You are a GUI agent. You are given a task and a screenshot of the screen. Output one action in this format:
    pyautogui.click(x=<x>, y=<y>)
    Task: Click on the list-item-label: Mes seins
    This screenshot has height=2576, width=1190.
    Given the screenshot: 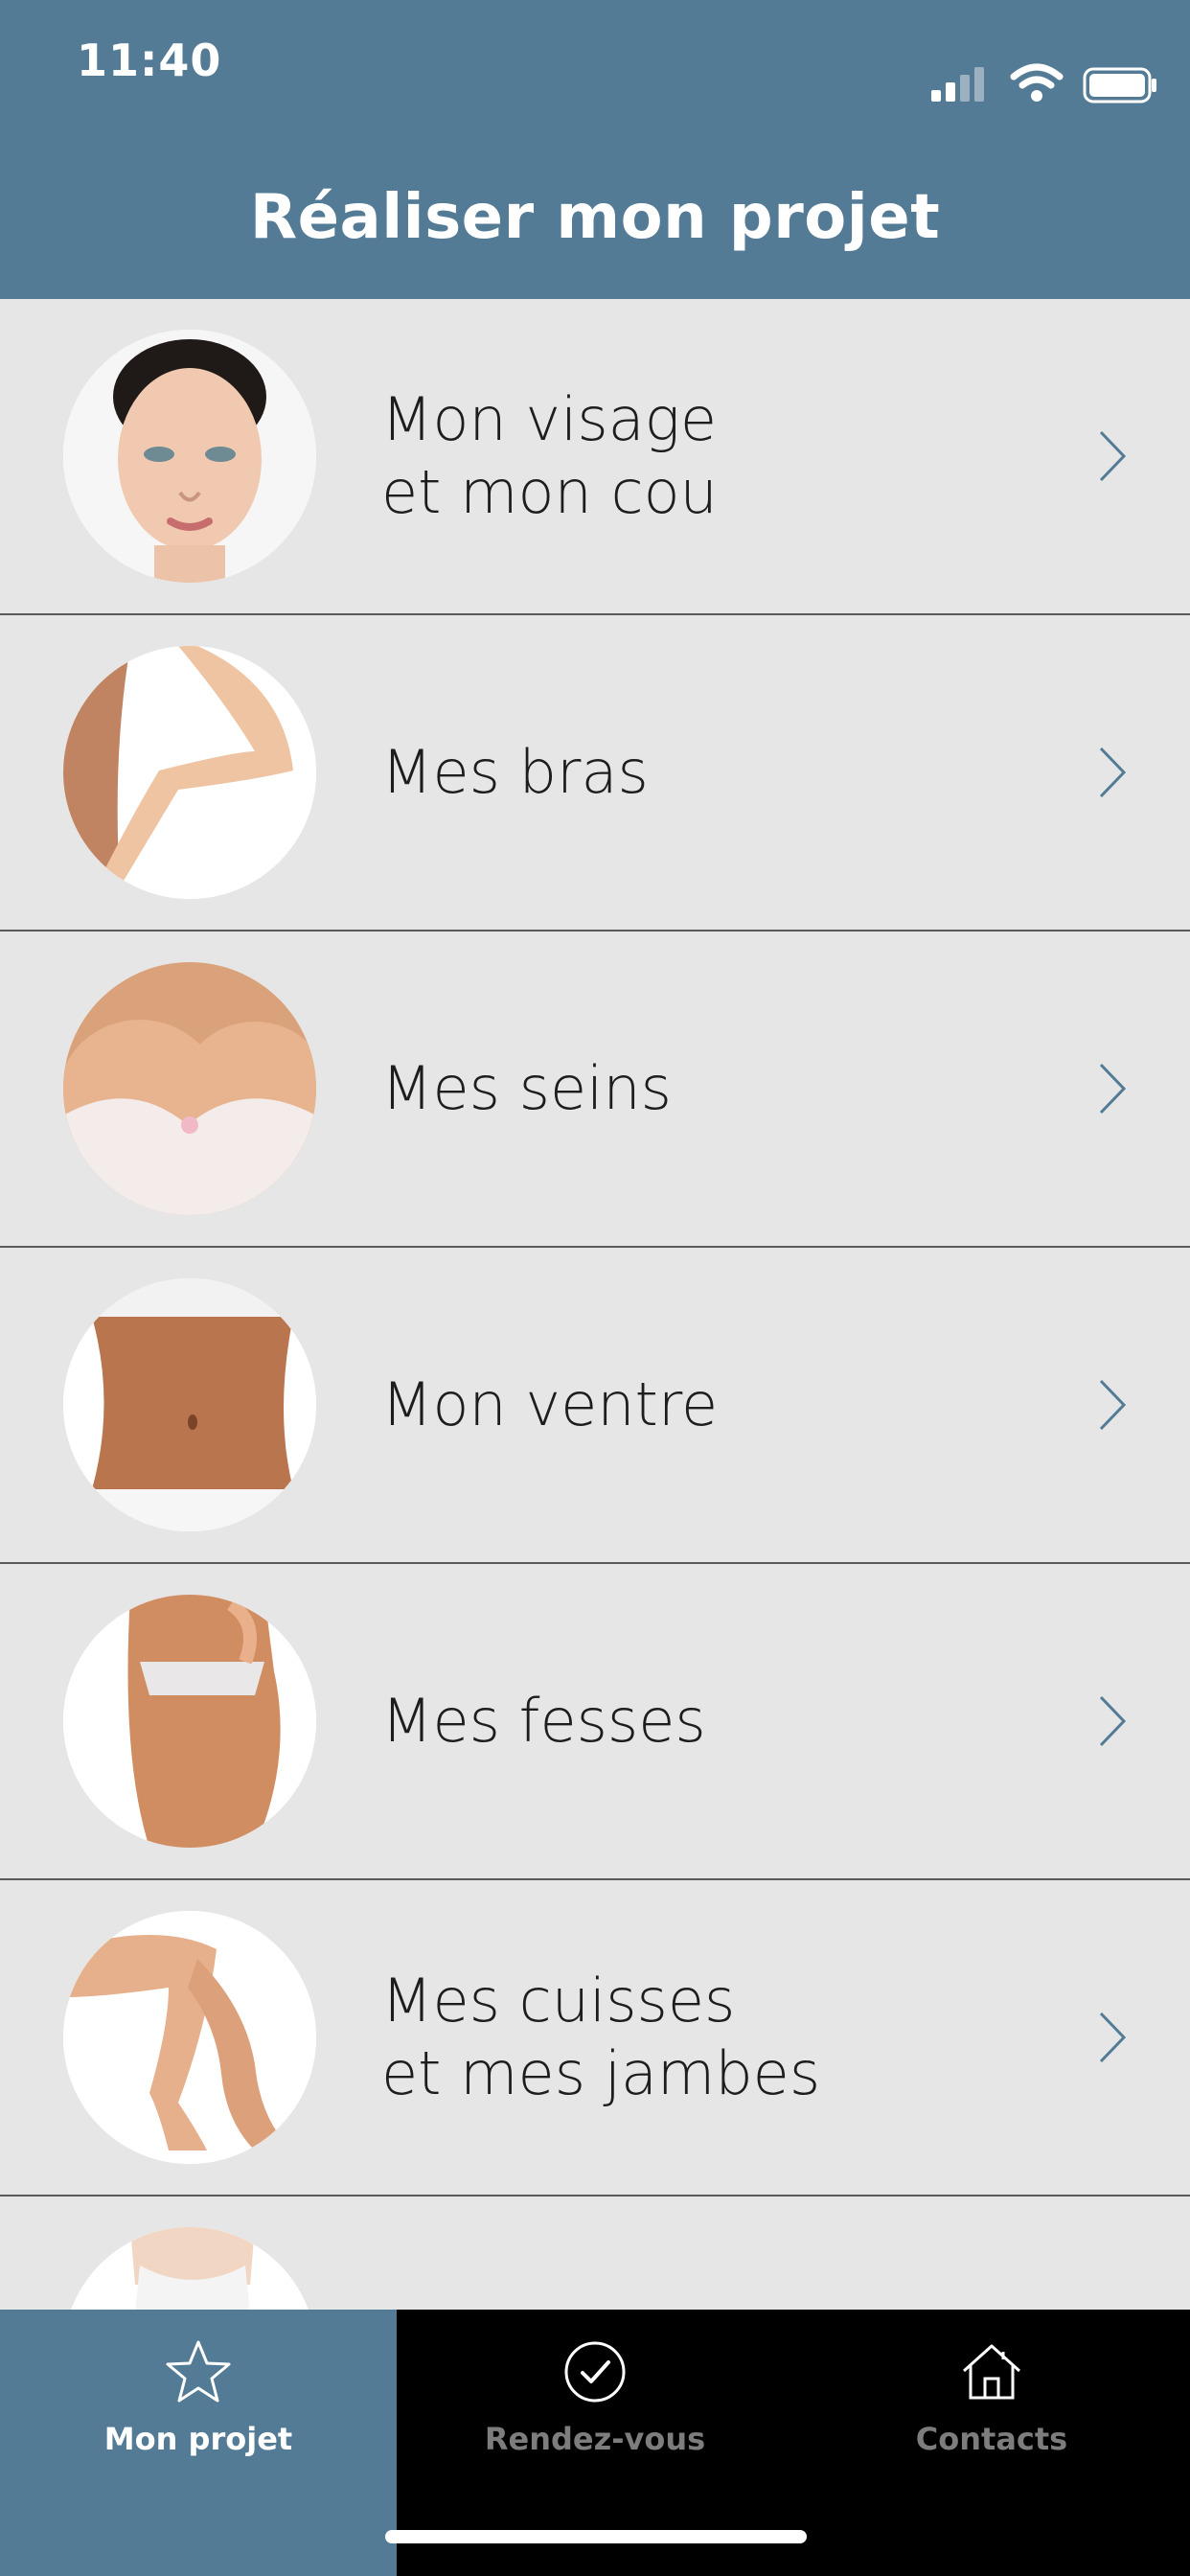 What is the action you would take?
    pyautogui.click(x=527, y=1088)
    